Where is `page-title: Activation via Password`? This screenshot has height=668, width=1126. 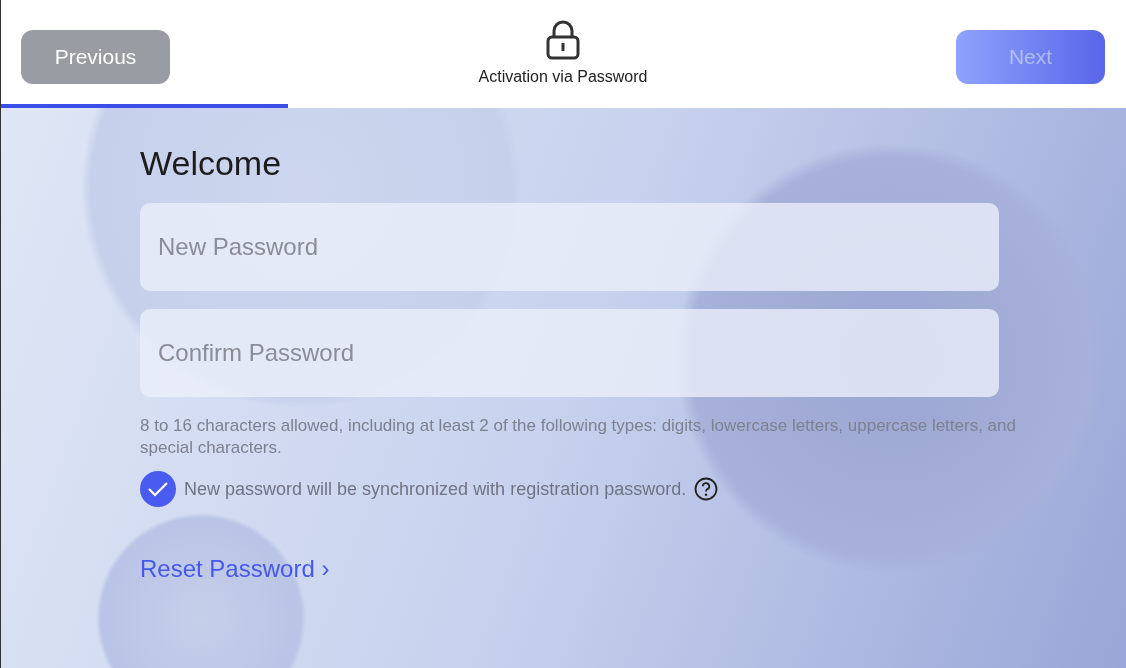
page-title: Activation via Password is located at coordinates (563, 77).